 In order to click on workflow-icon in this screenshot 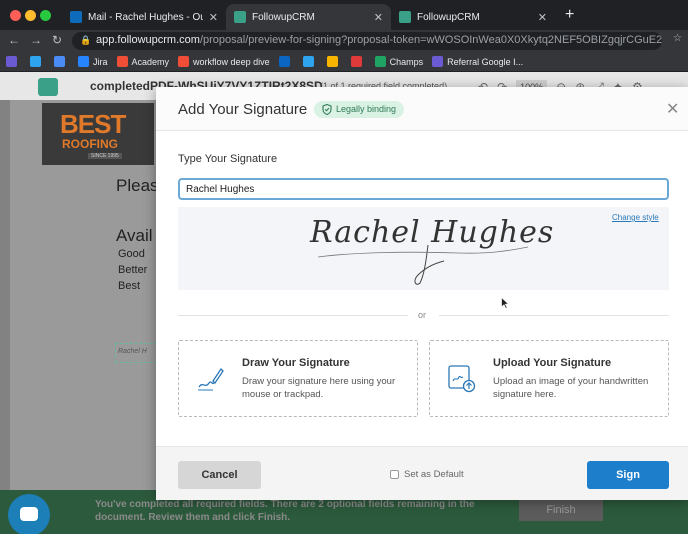, I will do `click(184, 61)`.